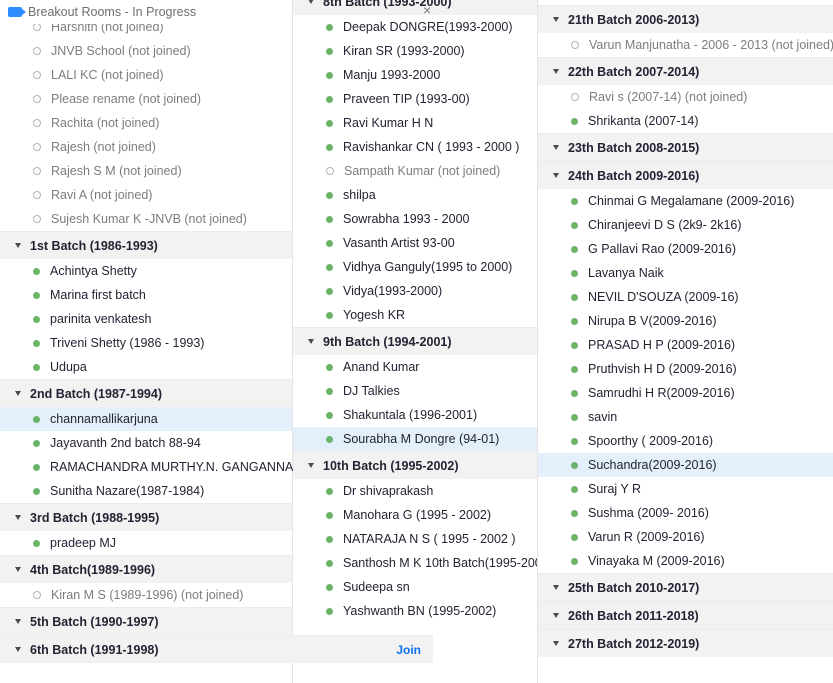  Describe the element at coordinates (685, 417) in the screenshot. I see `participant-row: savin` at that location.